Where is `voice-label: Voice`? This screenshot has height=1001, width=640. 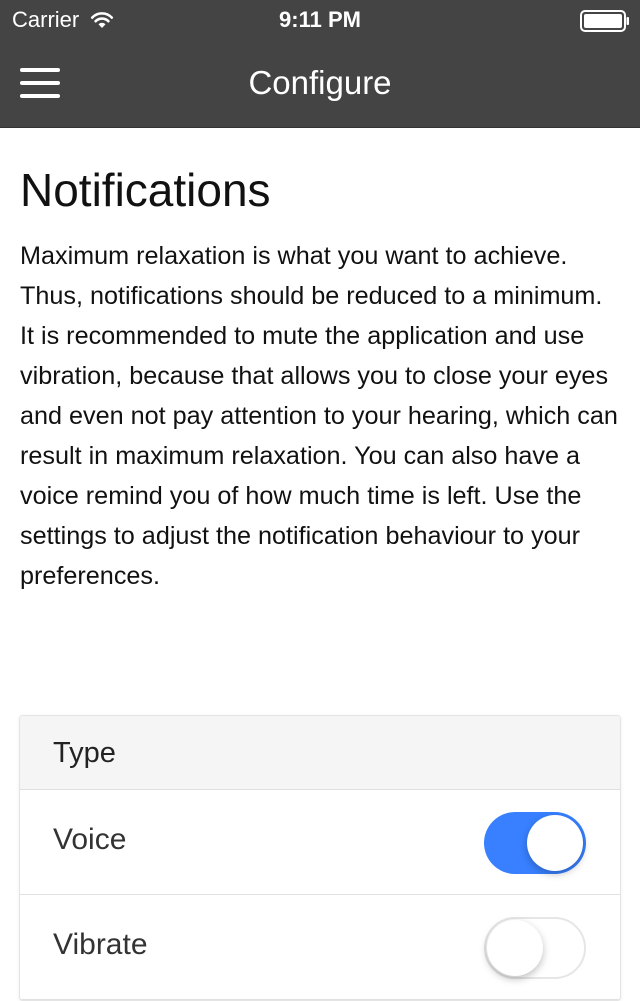 voice-label: Voice is located at coordinates (90, 839).